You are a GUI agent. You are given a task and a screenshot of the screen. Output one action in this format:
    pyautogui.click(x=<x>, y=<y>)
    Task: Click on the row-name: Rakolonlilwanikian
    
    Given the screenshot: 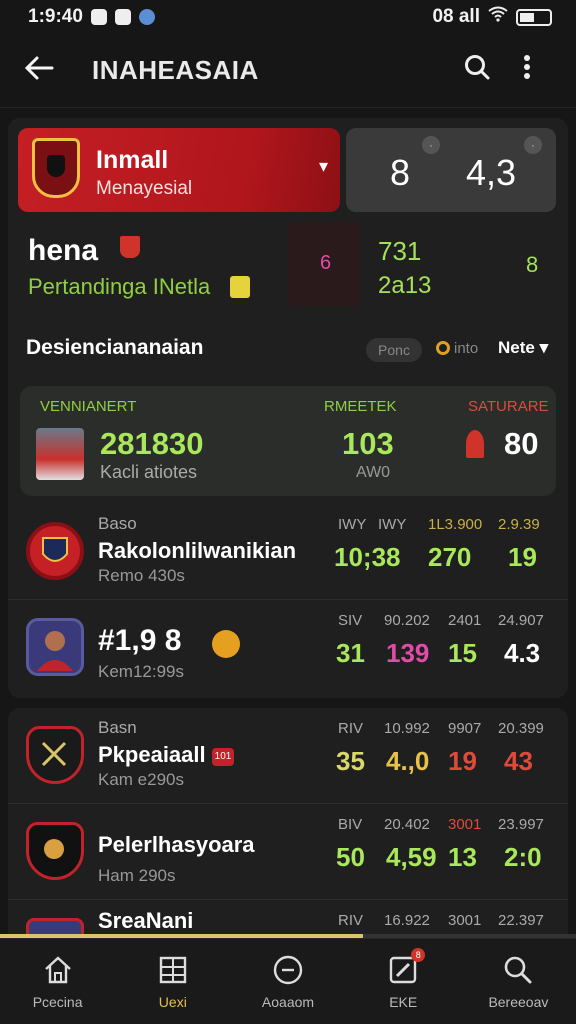 What is the action you would take?
    pyautogui.click(x=197, y=550)
    